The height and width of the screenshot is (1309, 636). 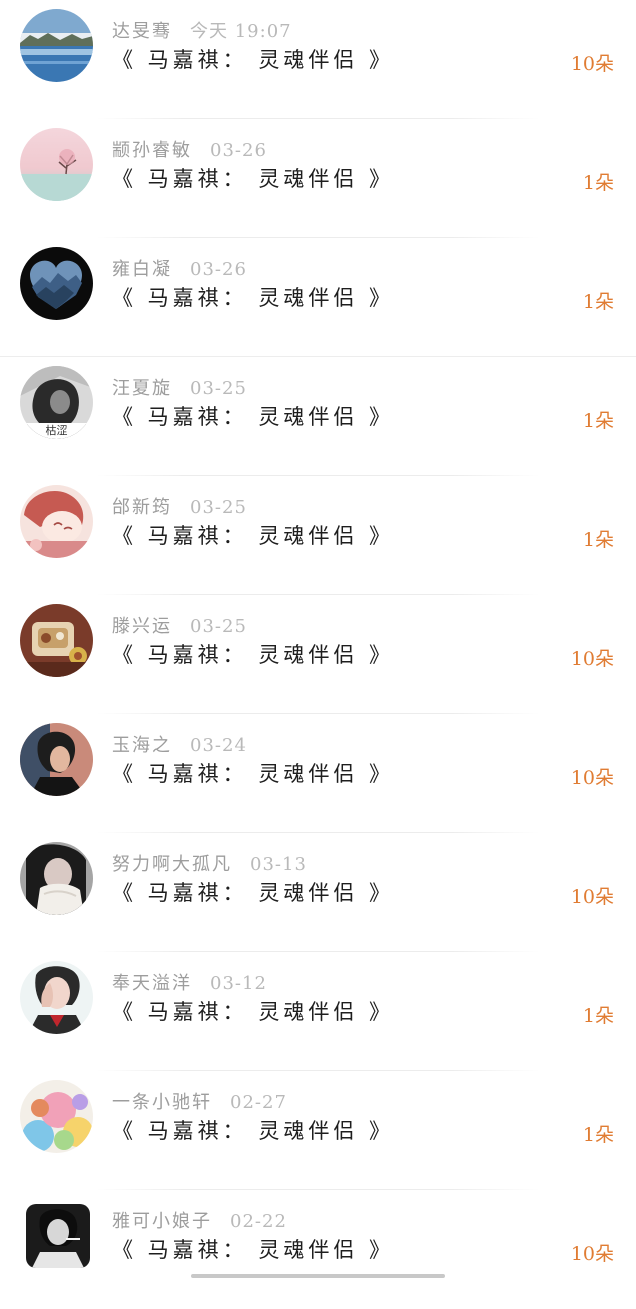 What do you see at coordinates (179, 387) in the screenshot?
I see `item-meta: 汪夏旋 03-25` at bounding box center [179, 387].